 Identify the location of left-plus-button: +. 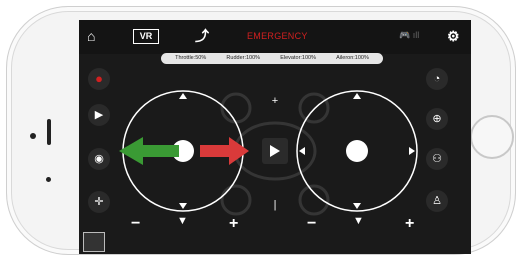
(233, 224).